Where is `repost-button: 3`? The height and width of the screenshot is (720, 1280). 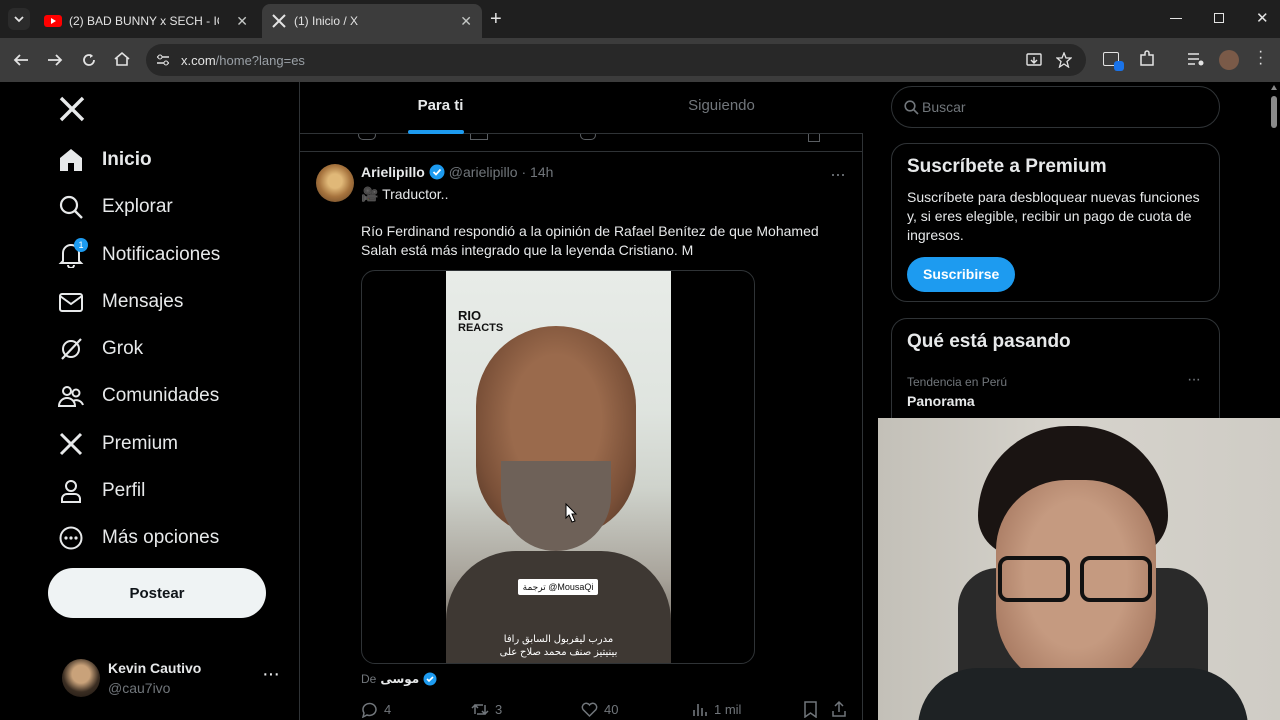 repost-button: 3 is located at coordinates (486, 709).